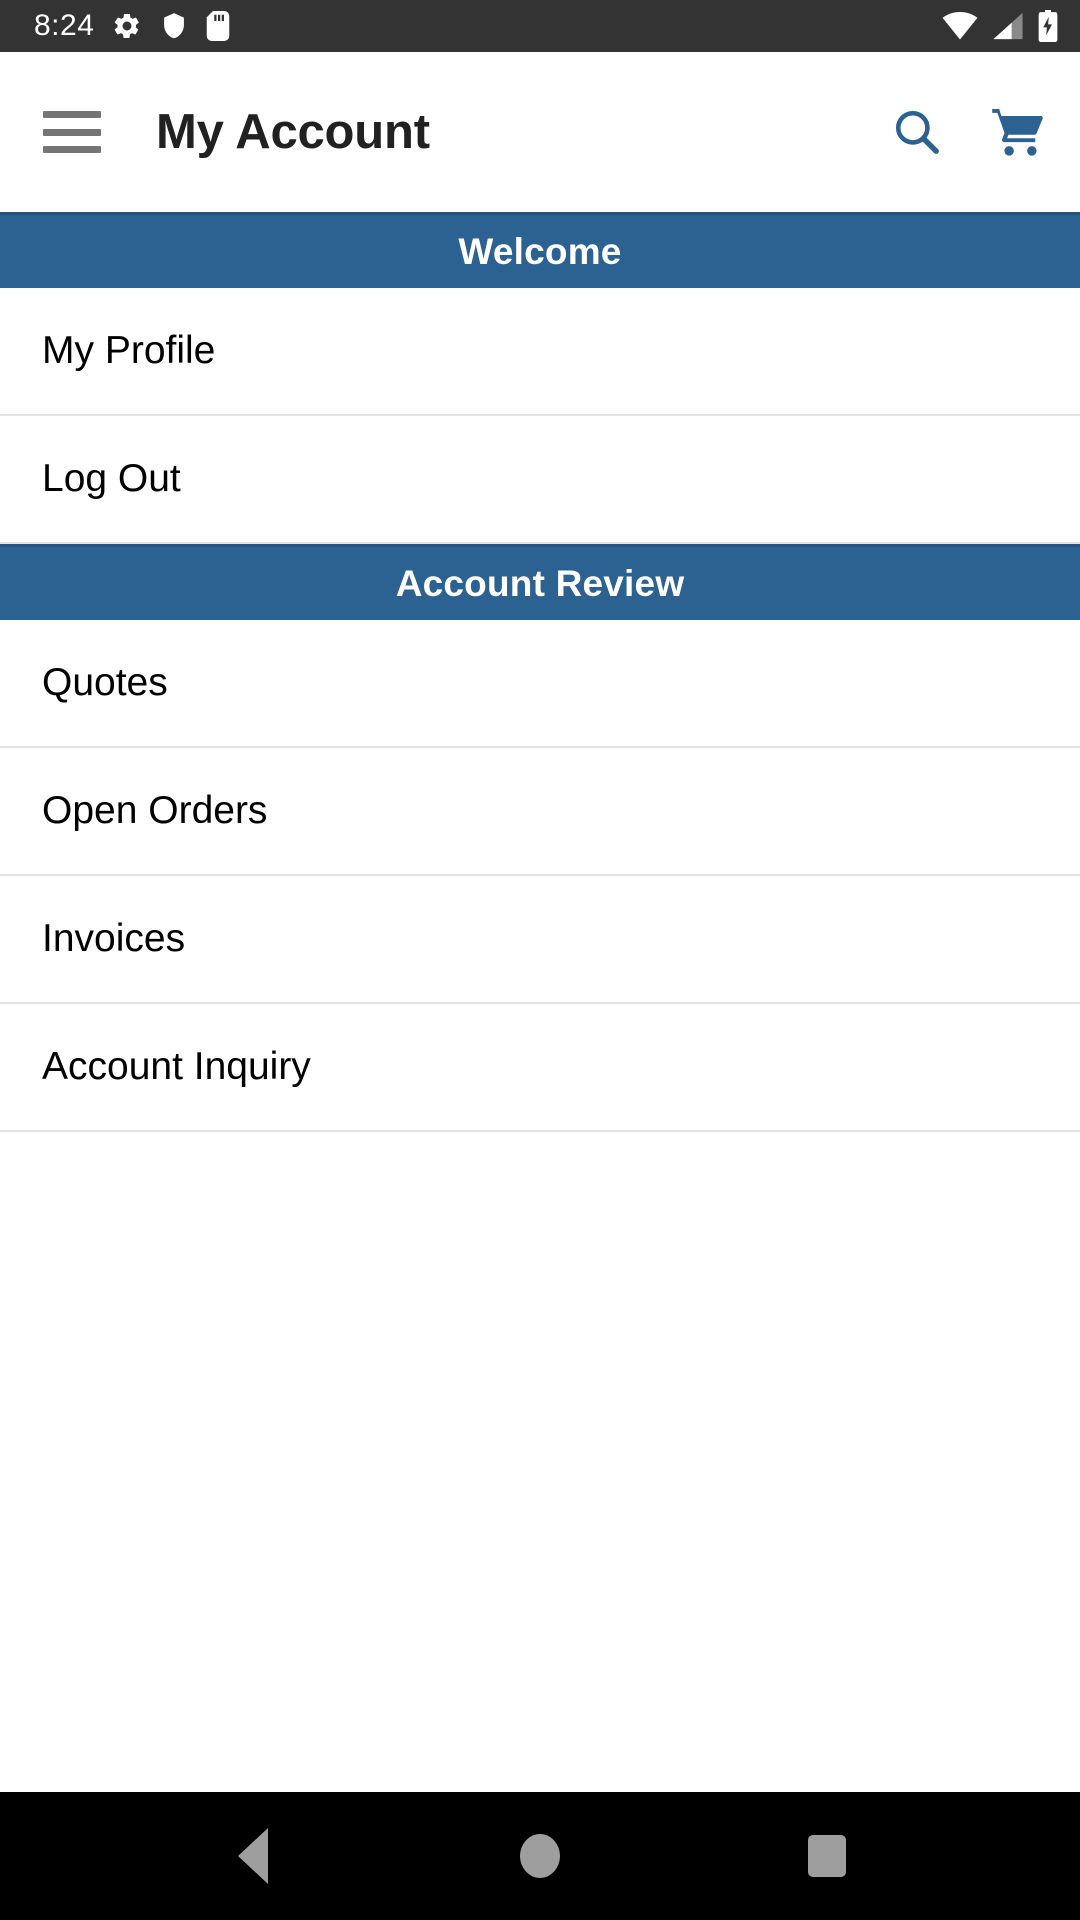  I want to click on cart-button, so click(1017, 132).